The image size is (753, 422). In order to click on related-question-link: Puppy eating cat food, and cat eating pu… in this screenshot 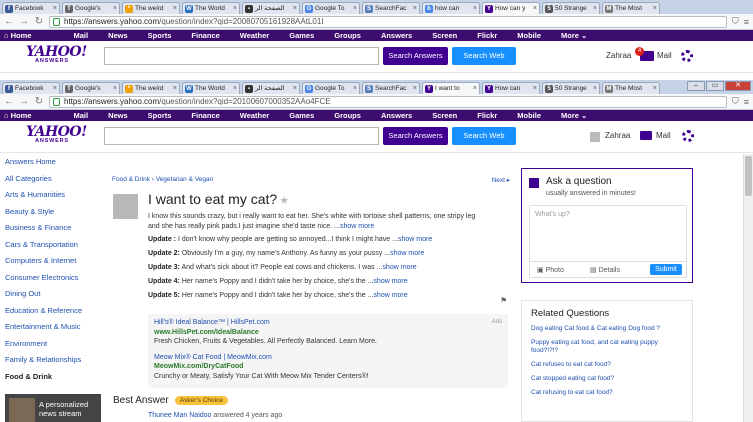, I will do `click(607, 347)`.